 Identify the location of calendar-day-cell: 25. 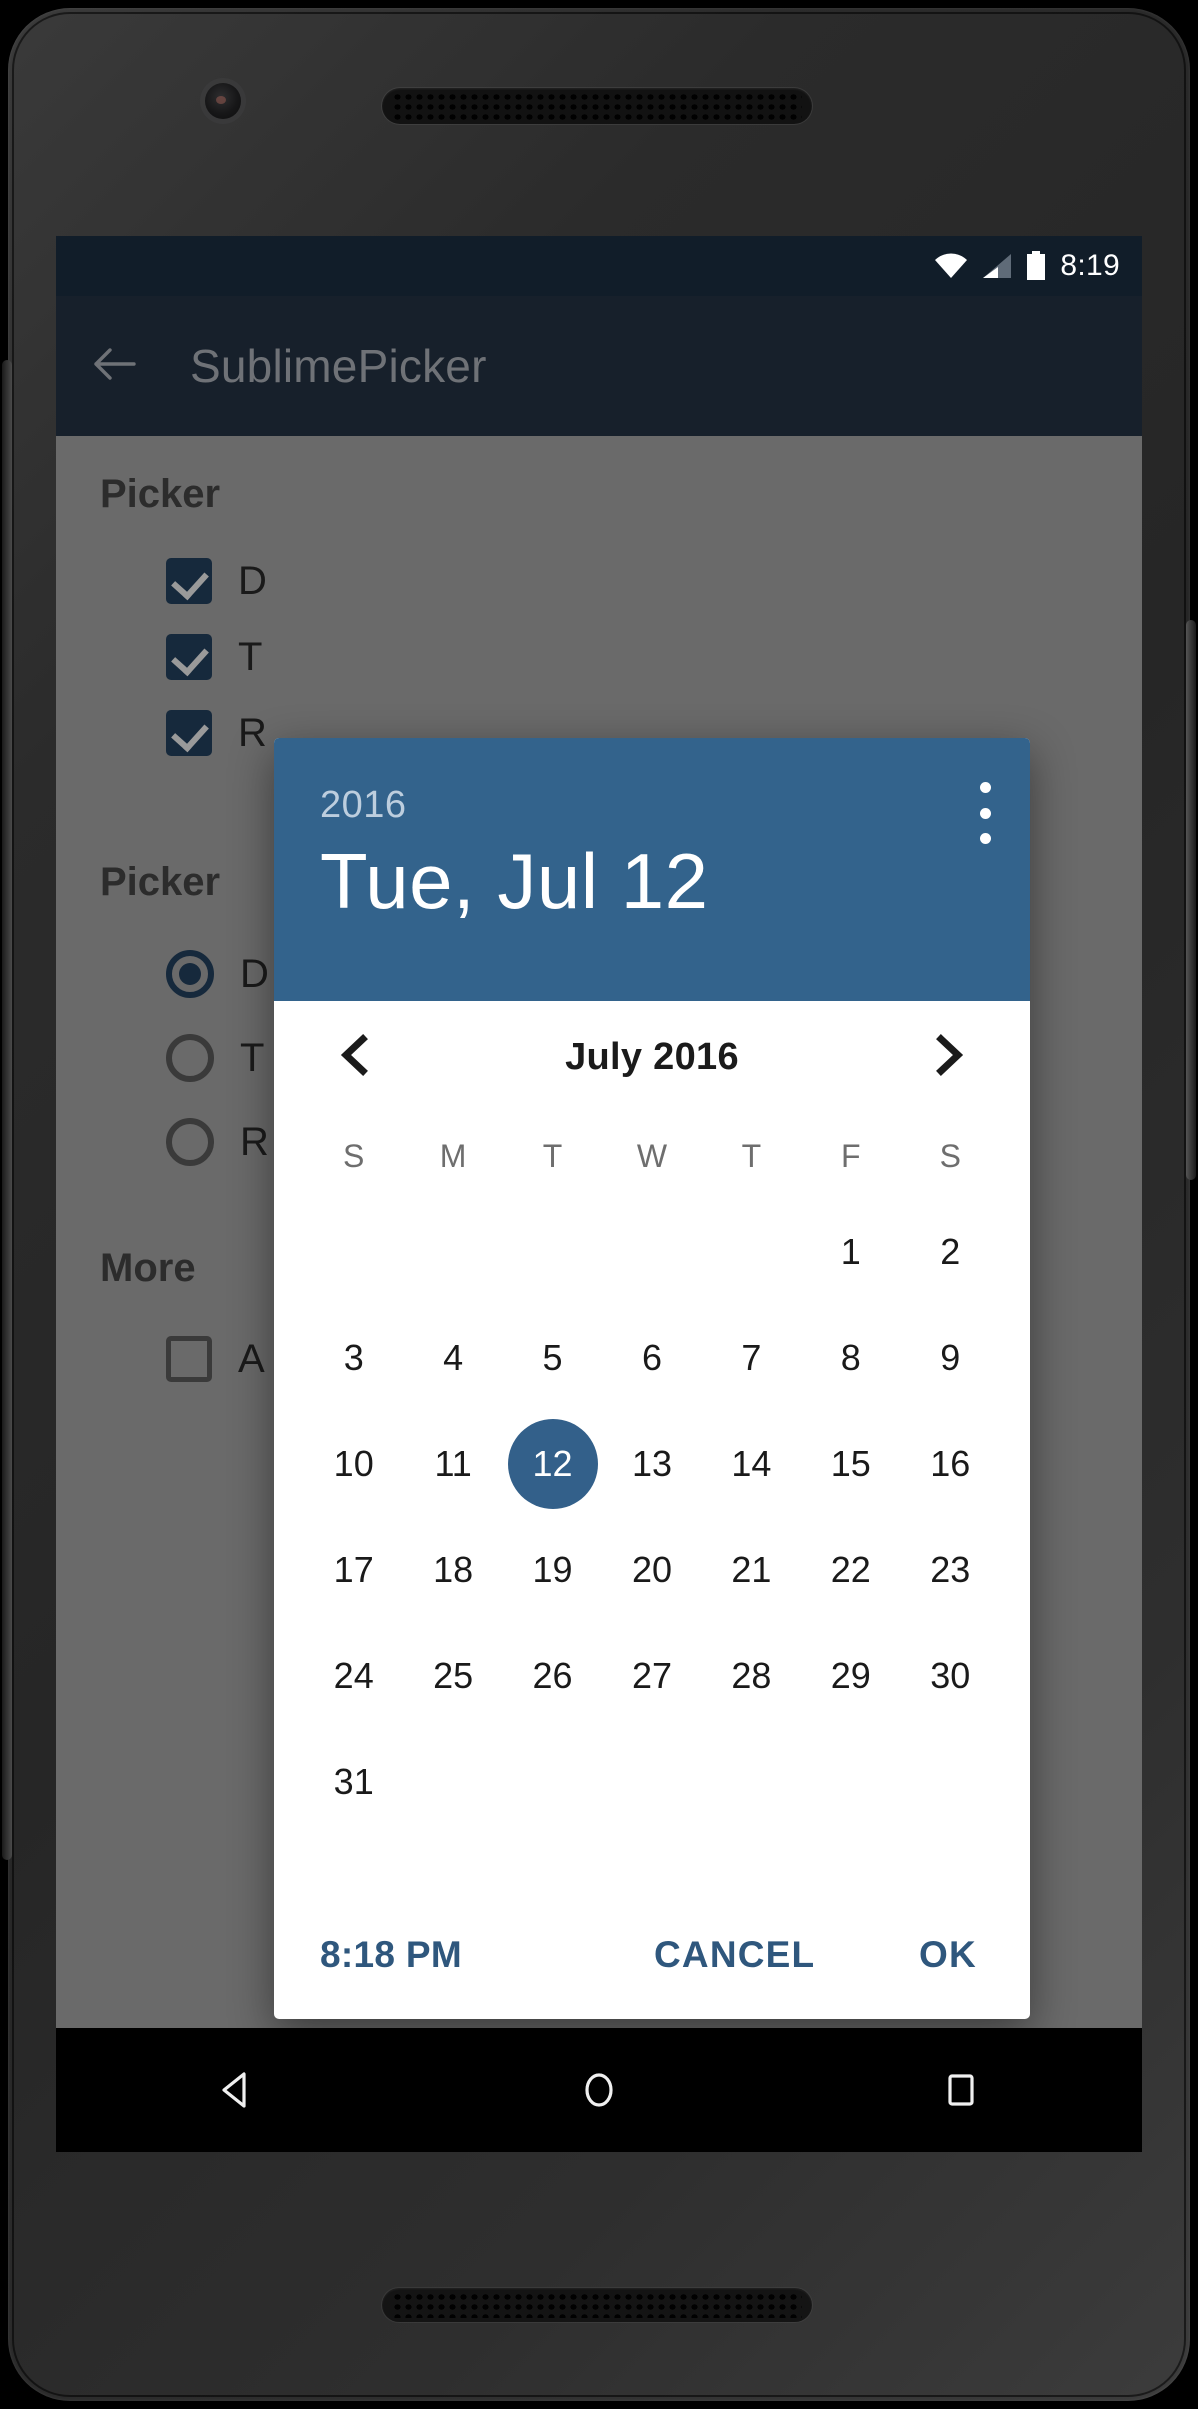
(452, 1676).